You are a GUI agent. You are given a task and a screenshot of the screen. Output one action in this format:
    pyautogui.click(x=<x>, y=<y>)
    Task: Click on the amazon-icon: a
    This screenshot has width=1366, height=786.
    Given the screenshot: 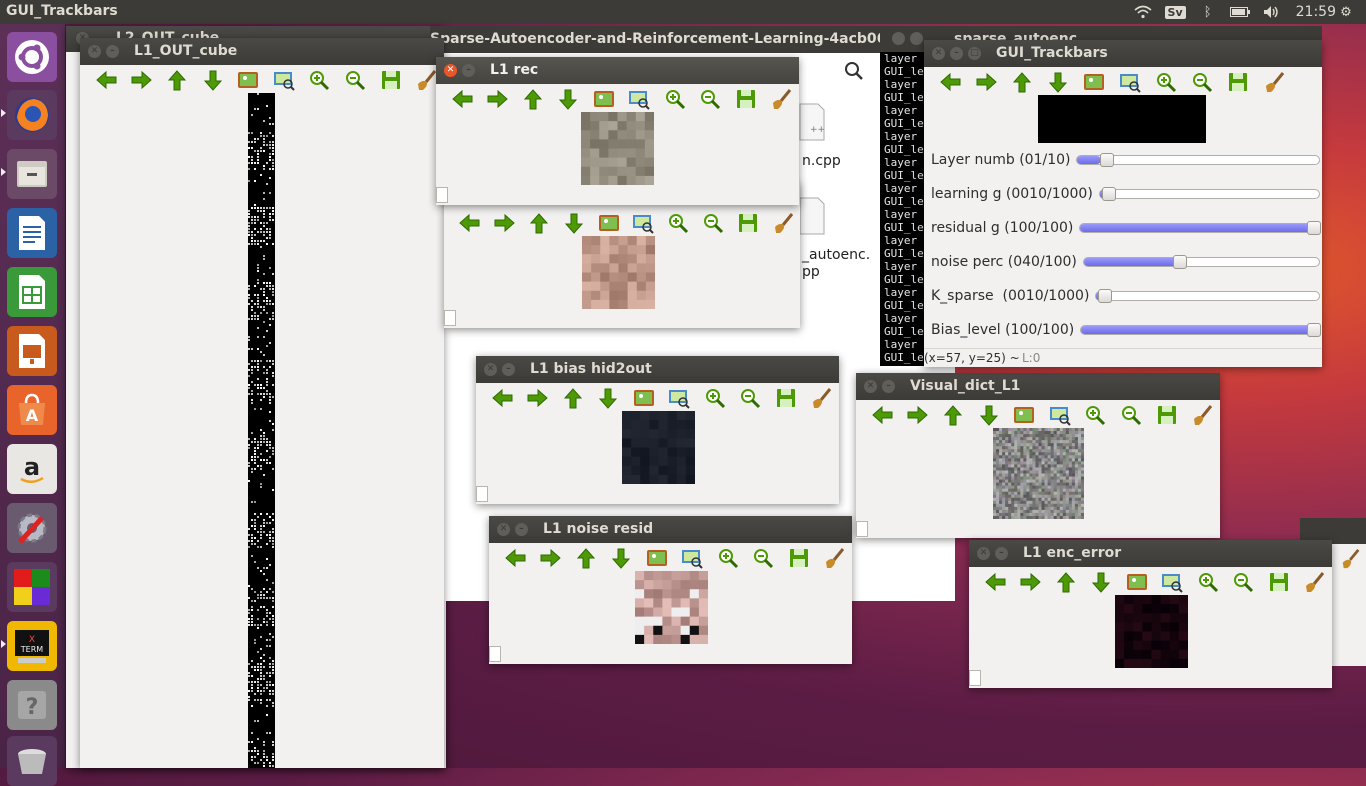 What is the action you would take?
    pyautogui.click(x=32, y=469)
    